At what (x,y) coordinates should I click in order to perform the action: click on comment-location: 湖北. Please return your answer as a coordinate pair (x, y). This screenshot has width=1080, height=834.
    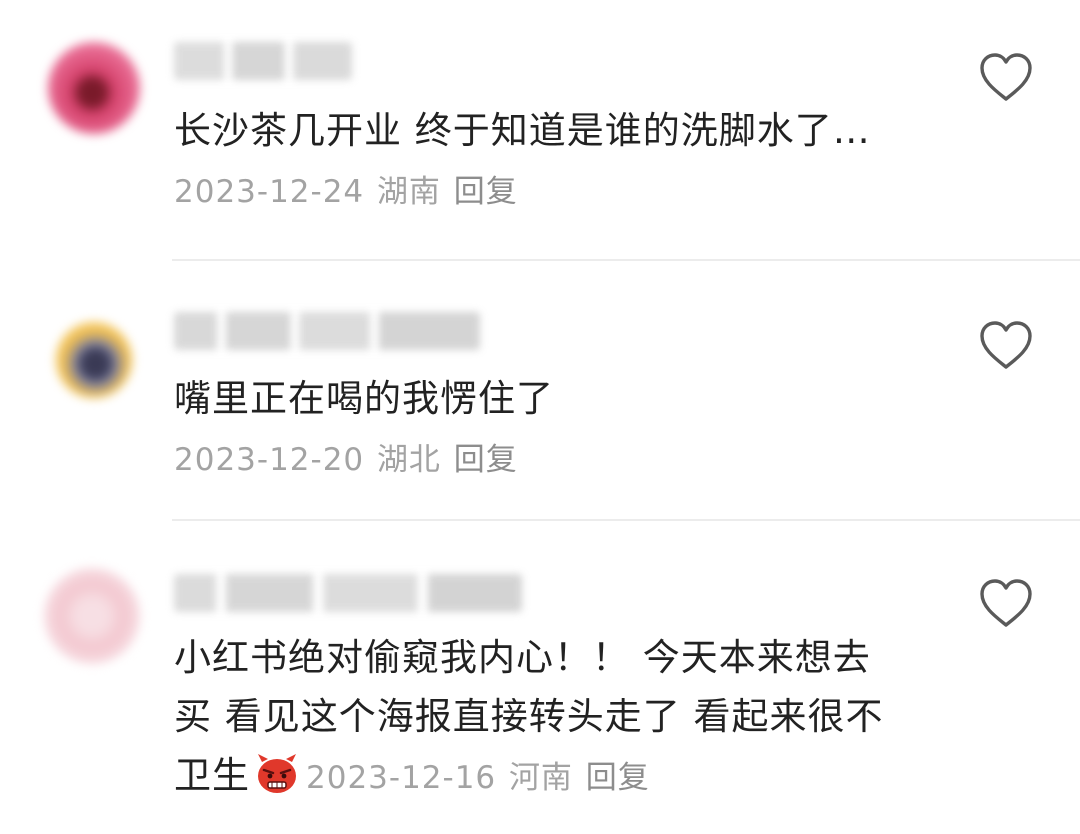
    Looking at the image, I should click on (408, 460).